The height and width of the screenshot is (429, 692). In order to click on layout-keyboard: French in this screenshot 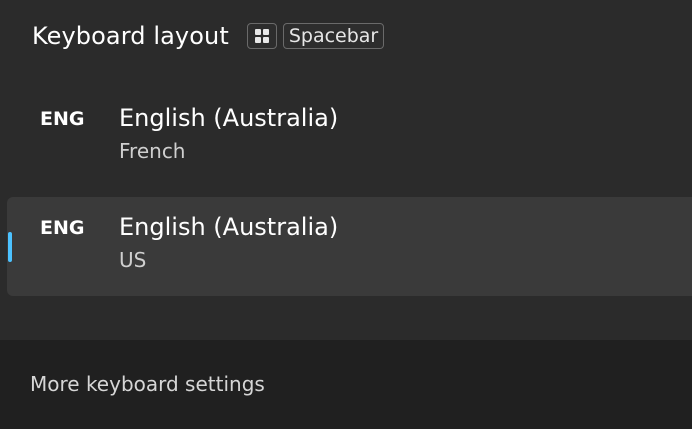, I will do `click(152, 151)`.